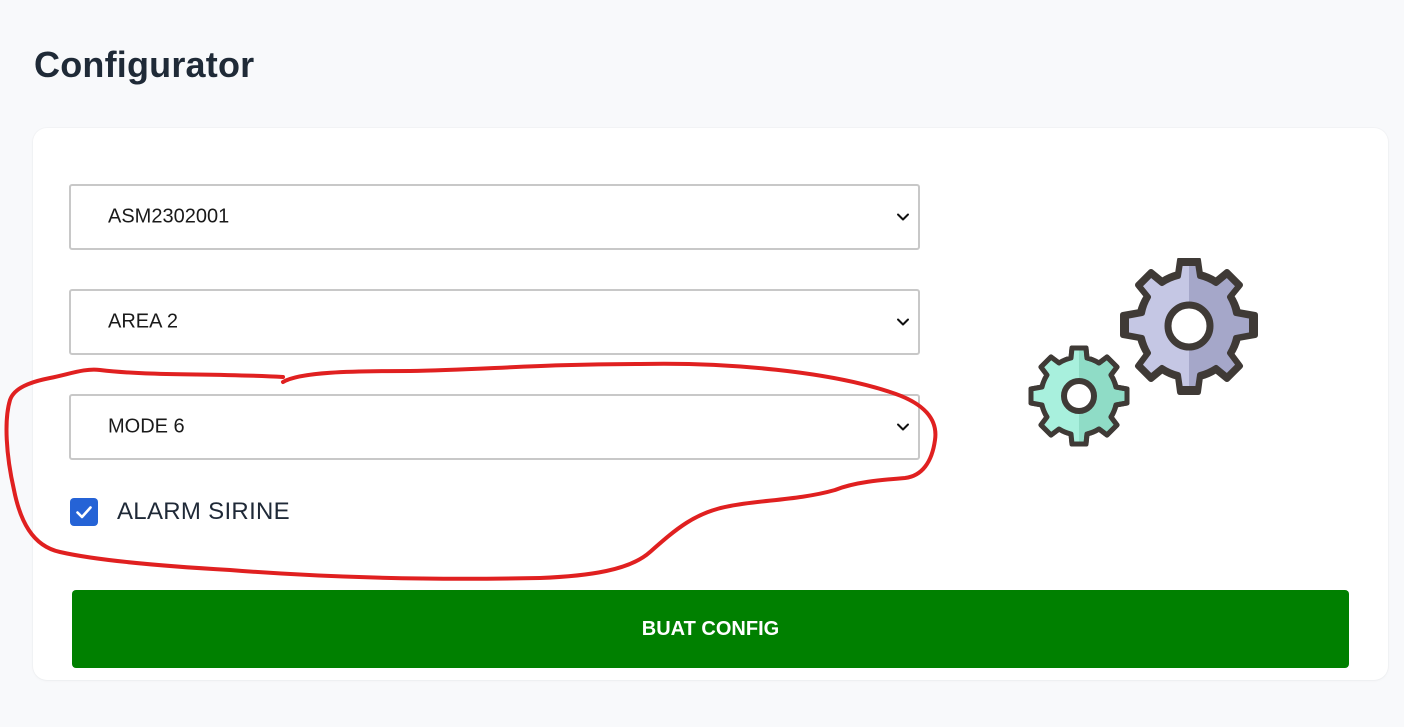  I want to click on check-icon, so click(84, 512).